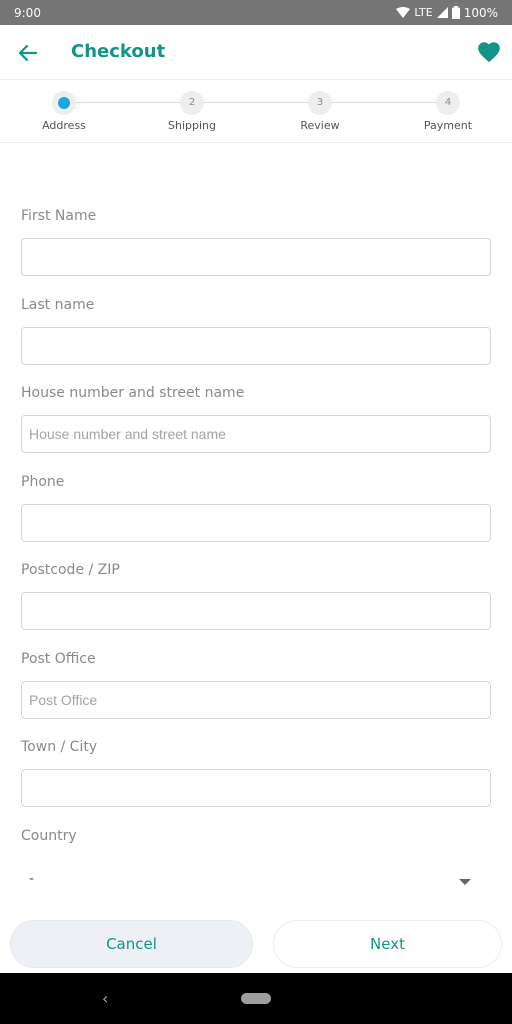  Describe the element at coordinates (43, 482) in the screenshot. I see `phone-label: Phone` at that location.